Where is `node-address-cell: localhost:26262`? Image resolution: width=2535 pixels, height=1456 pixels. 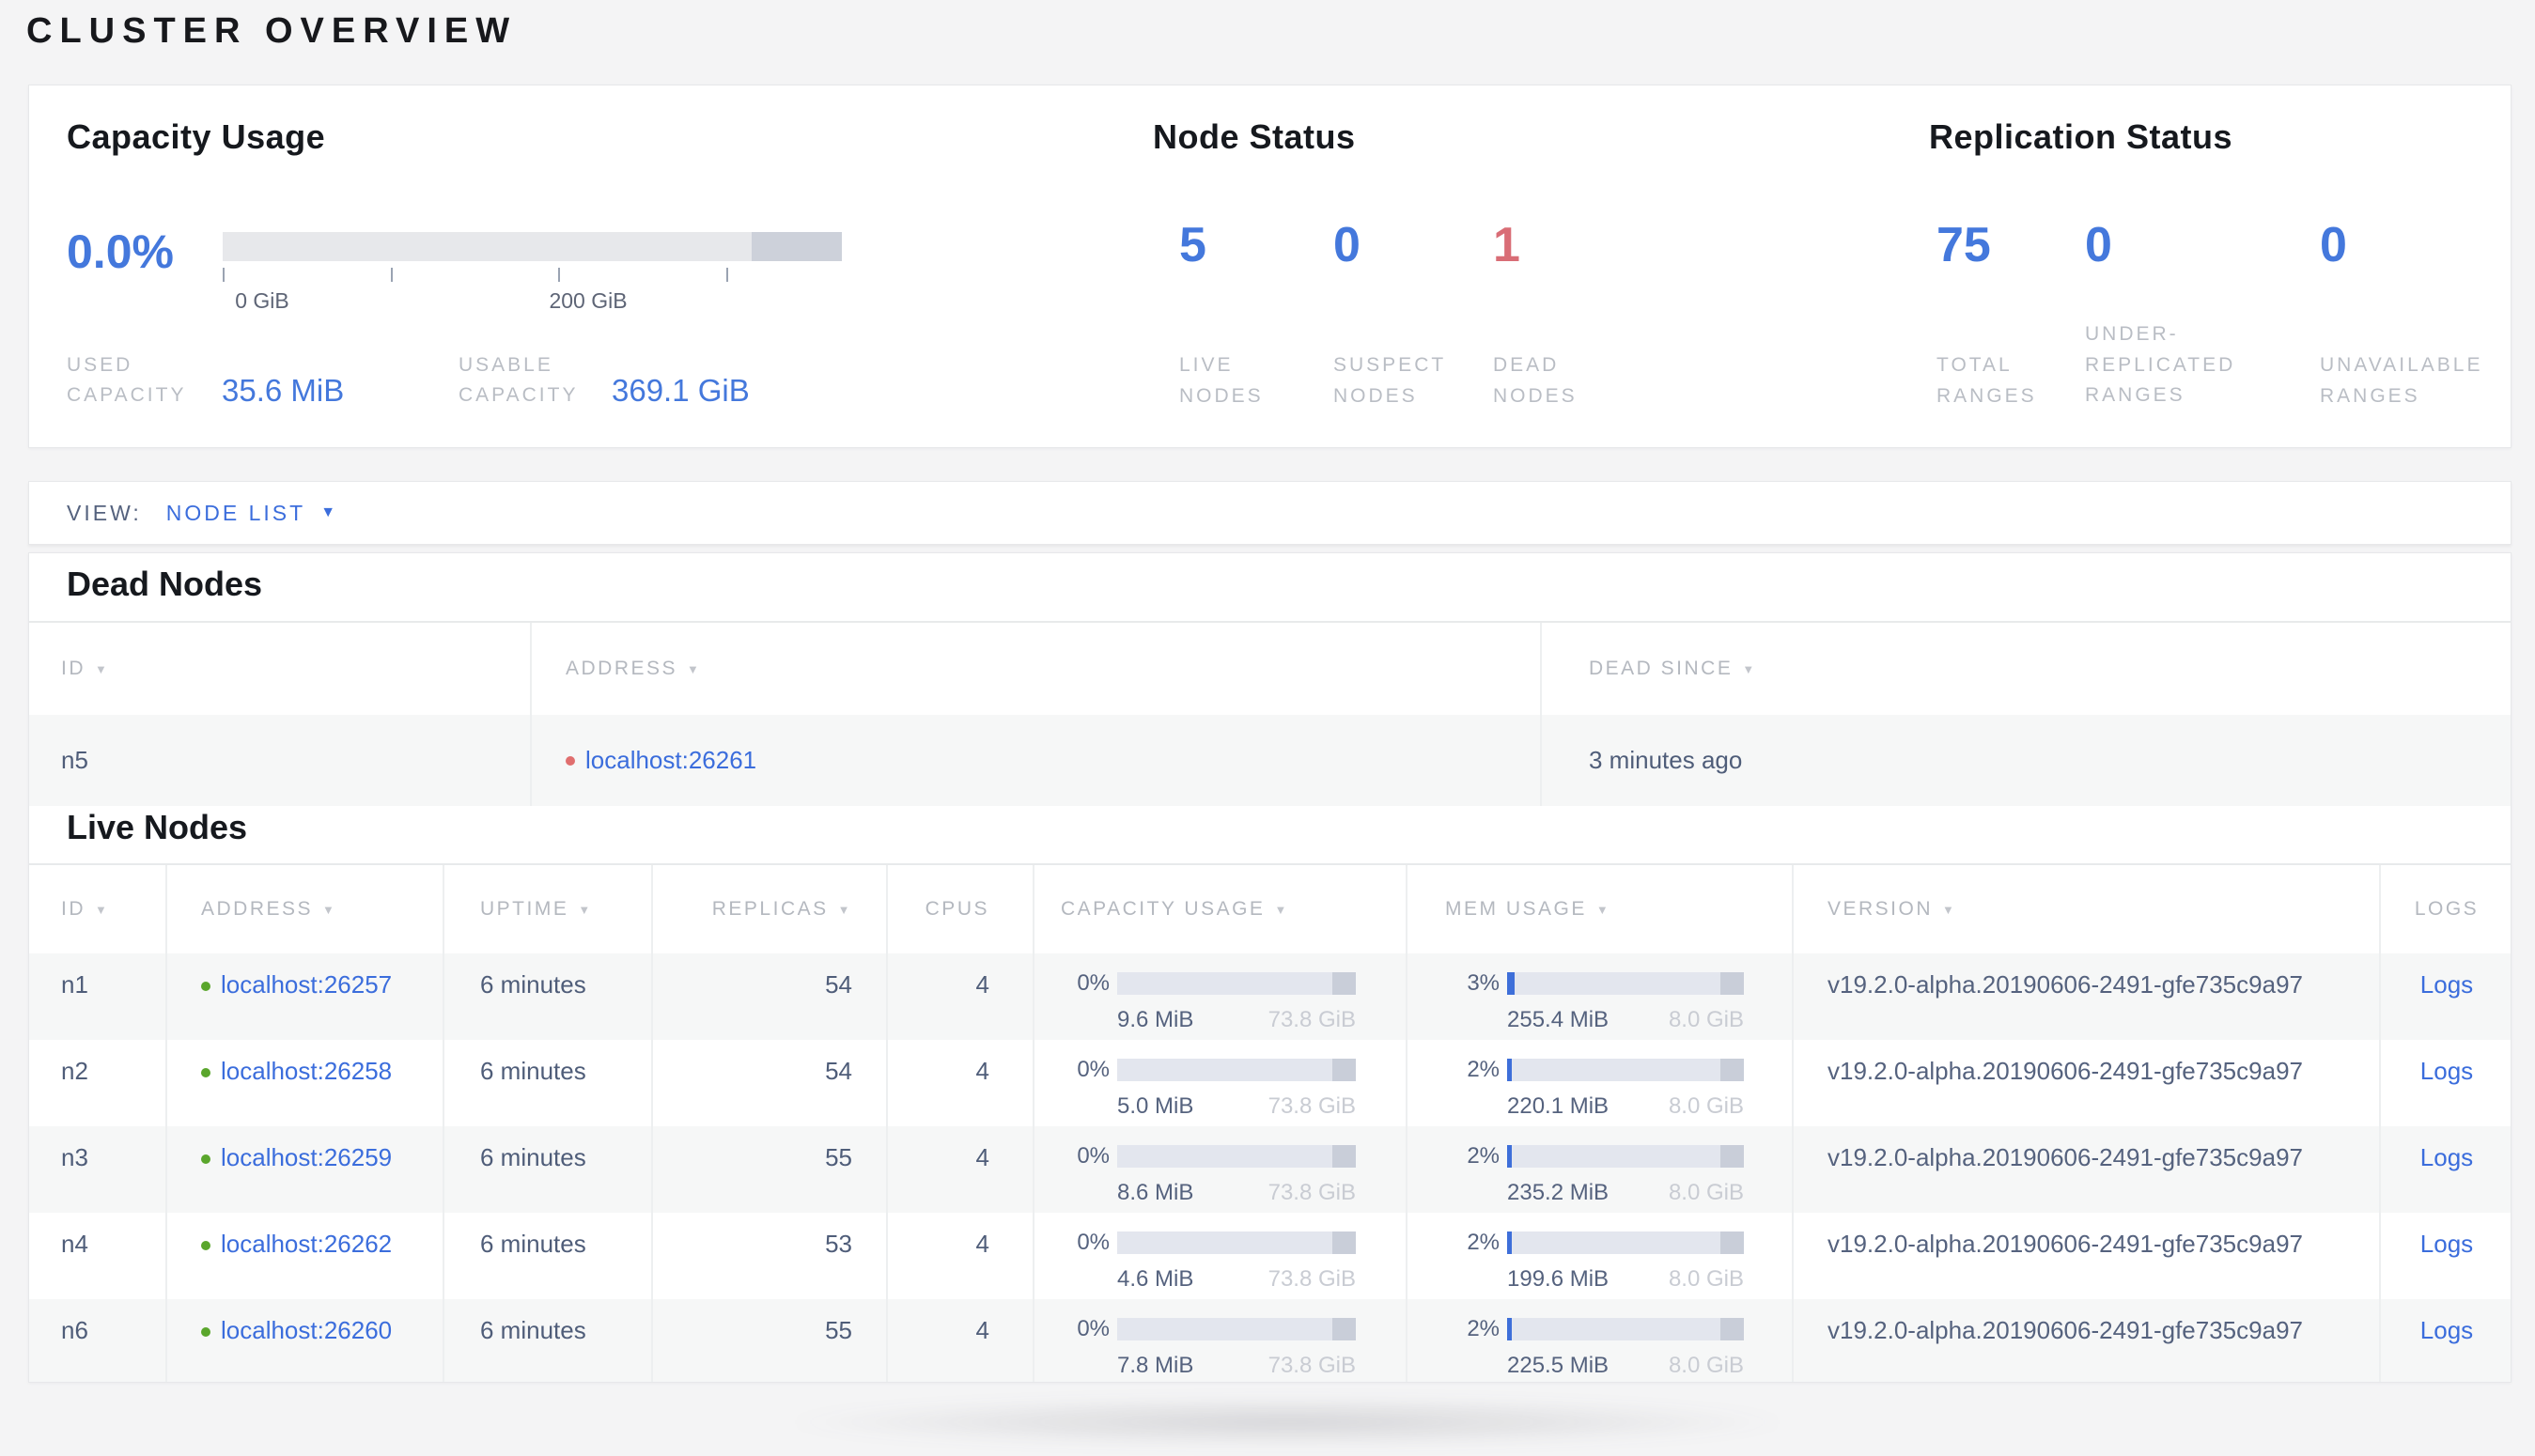 node-address-cell: localhost:26262 is located at coordinates (304, 1256).